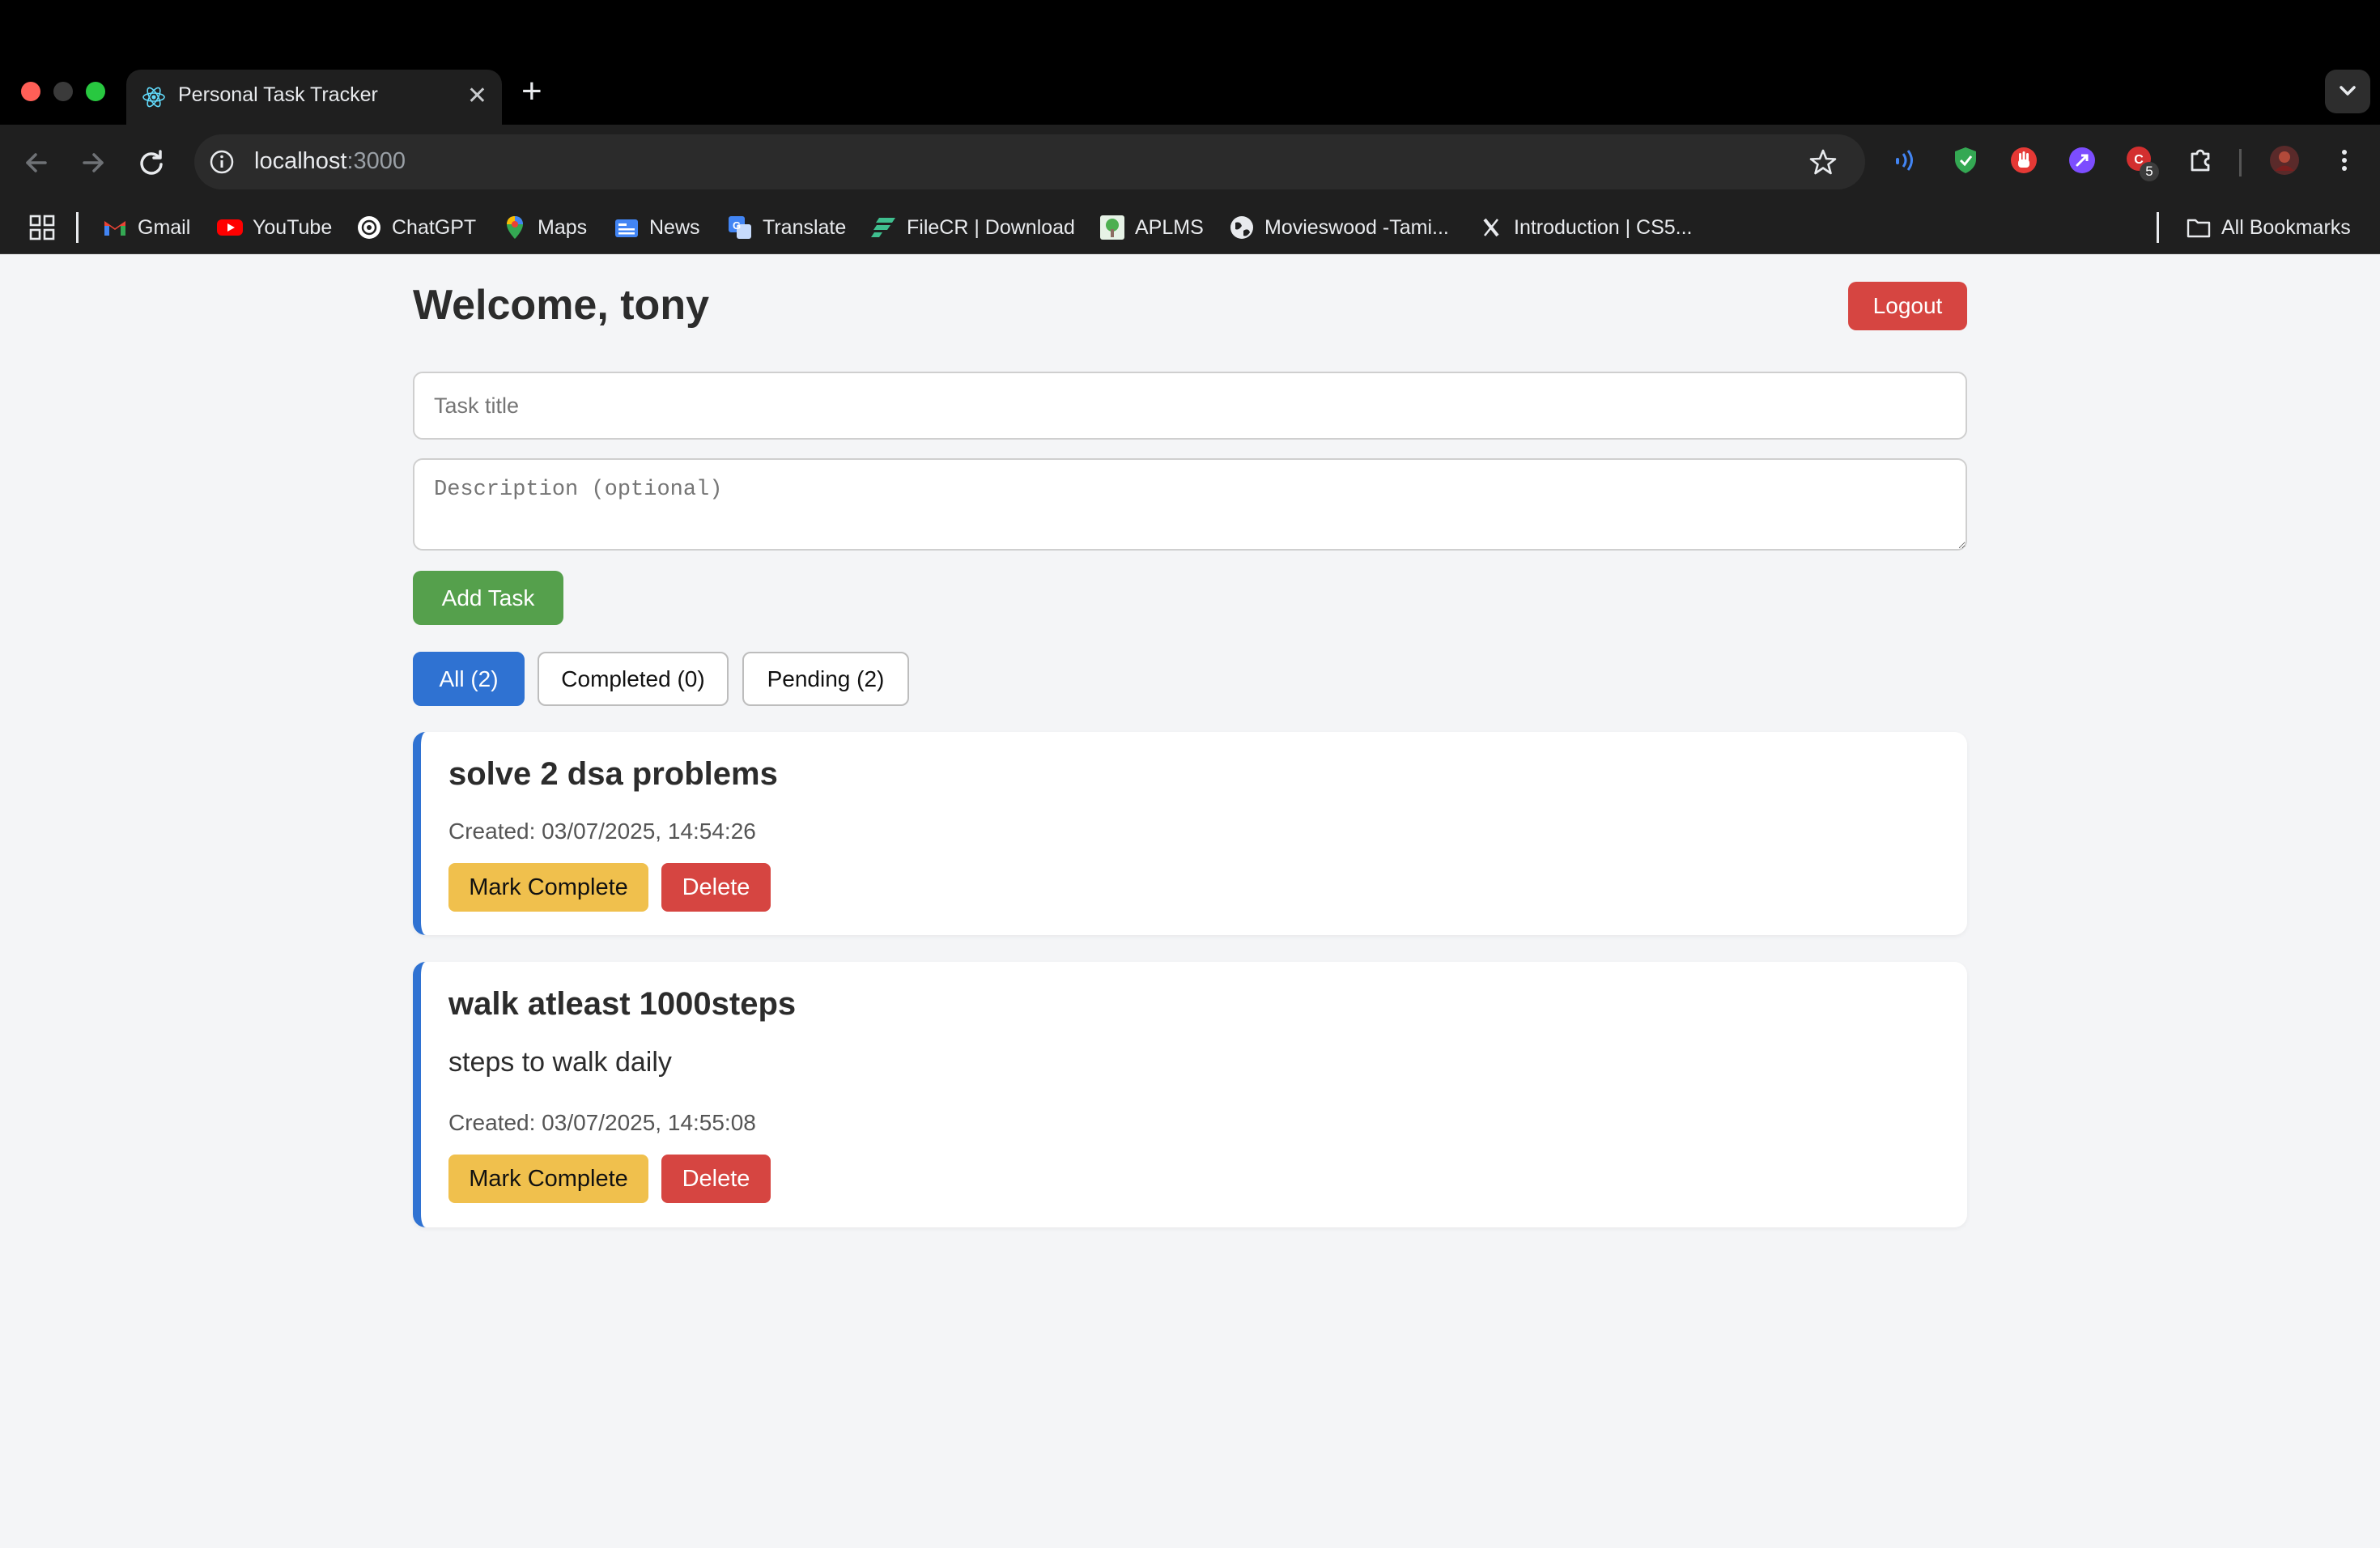 This screenshot has height=1548, width=2380. Describe the element at coordinates (63, 92) in the screenshot. I see `minimize-window-button` at that location.